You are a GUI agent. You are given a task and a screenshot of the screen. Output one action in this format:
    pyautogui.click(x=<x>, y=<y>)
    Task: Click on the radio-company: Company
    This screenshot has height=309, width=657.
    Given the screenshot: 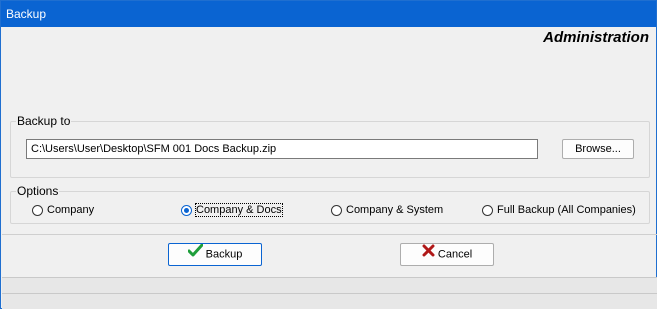 What is the action you would take?
    pyautogui.click(x=63, y=210)
    